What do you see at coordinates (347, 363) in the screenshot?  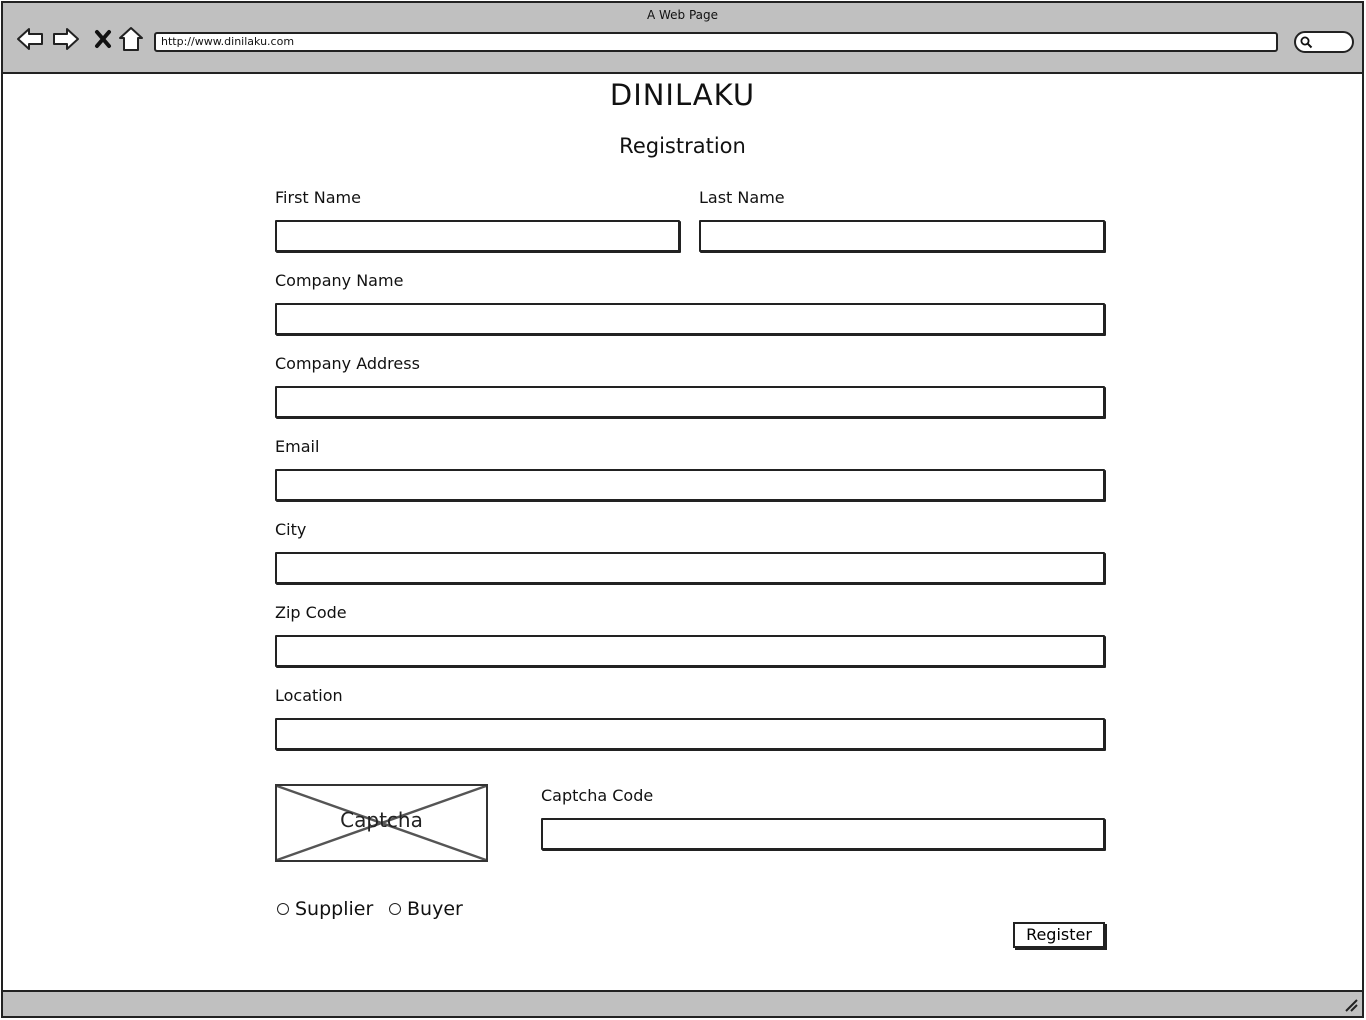 I see `company-address-label: Company Address` at bounding box center [347, 363].